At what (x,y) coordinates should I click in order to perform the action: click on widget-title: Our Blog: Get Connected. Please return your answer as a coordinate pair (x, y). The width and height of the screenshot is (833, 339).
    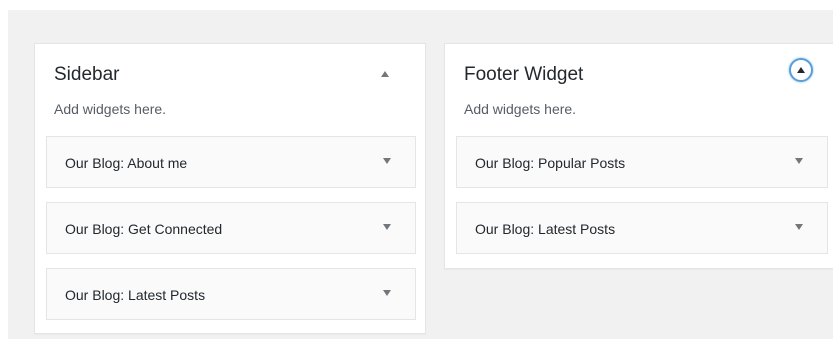
    Looking at the image, I should click on (144, 229).